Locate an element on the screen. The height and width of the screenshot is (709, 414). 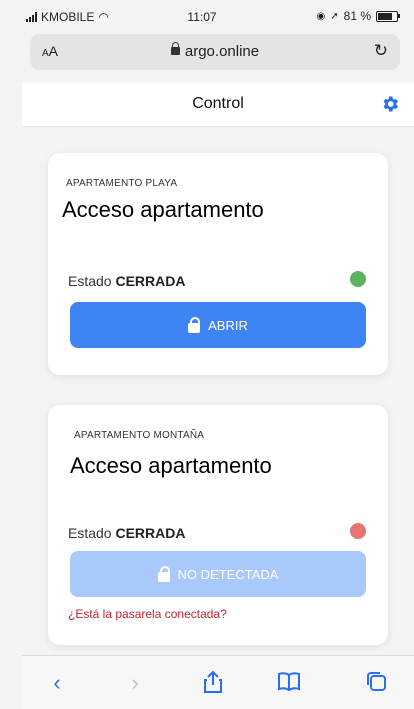
reload-icon: ↻ is located at coordinates (381, 51).